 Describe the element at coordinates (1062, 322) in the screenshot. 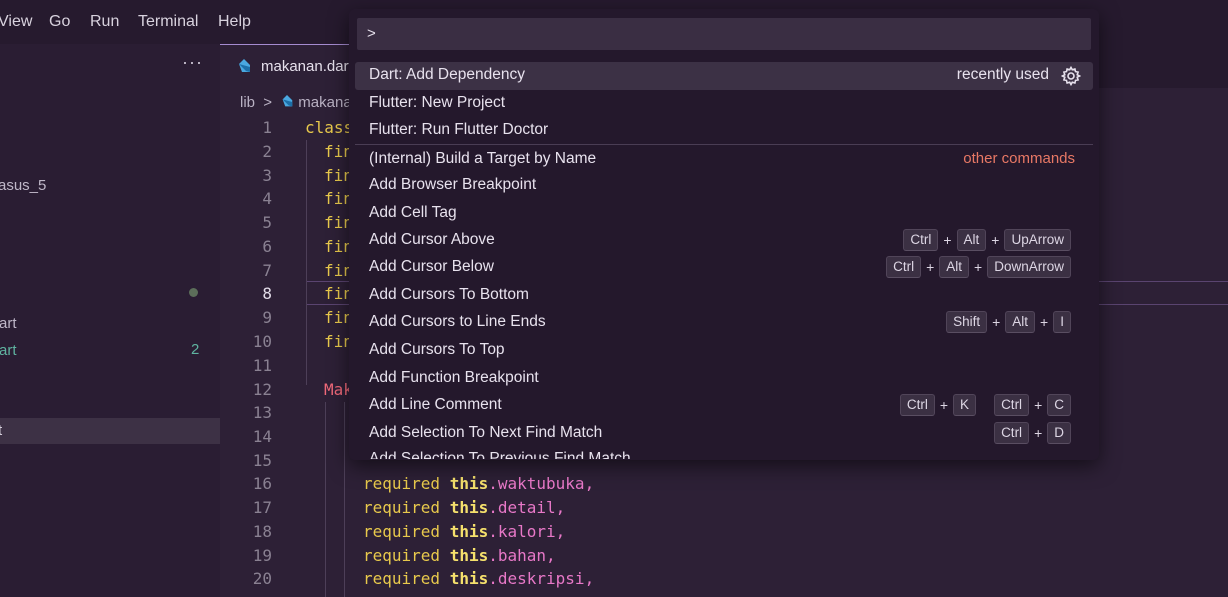

I see `key-cap: I` at that location.